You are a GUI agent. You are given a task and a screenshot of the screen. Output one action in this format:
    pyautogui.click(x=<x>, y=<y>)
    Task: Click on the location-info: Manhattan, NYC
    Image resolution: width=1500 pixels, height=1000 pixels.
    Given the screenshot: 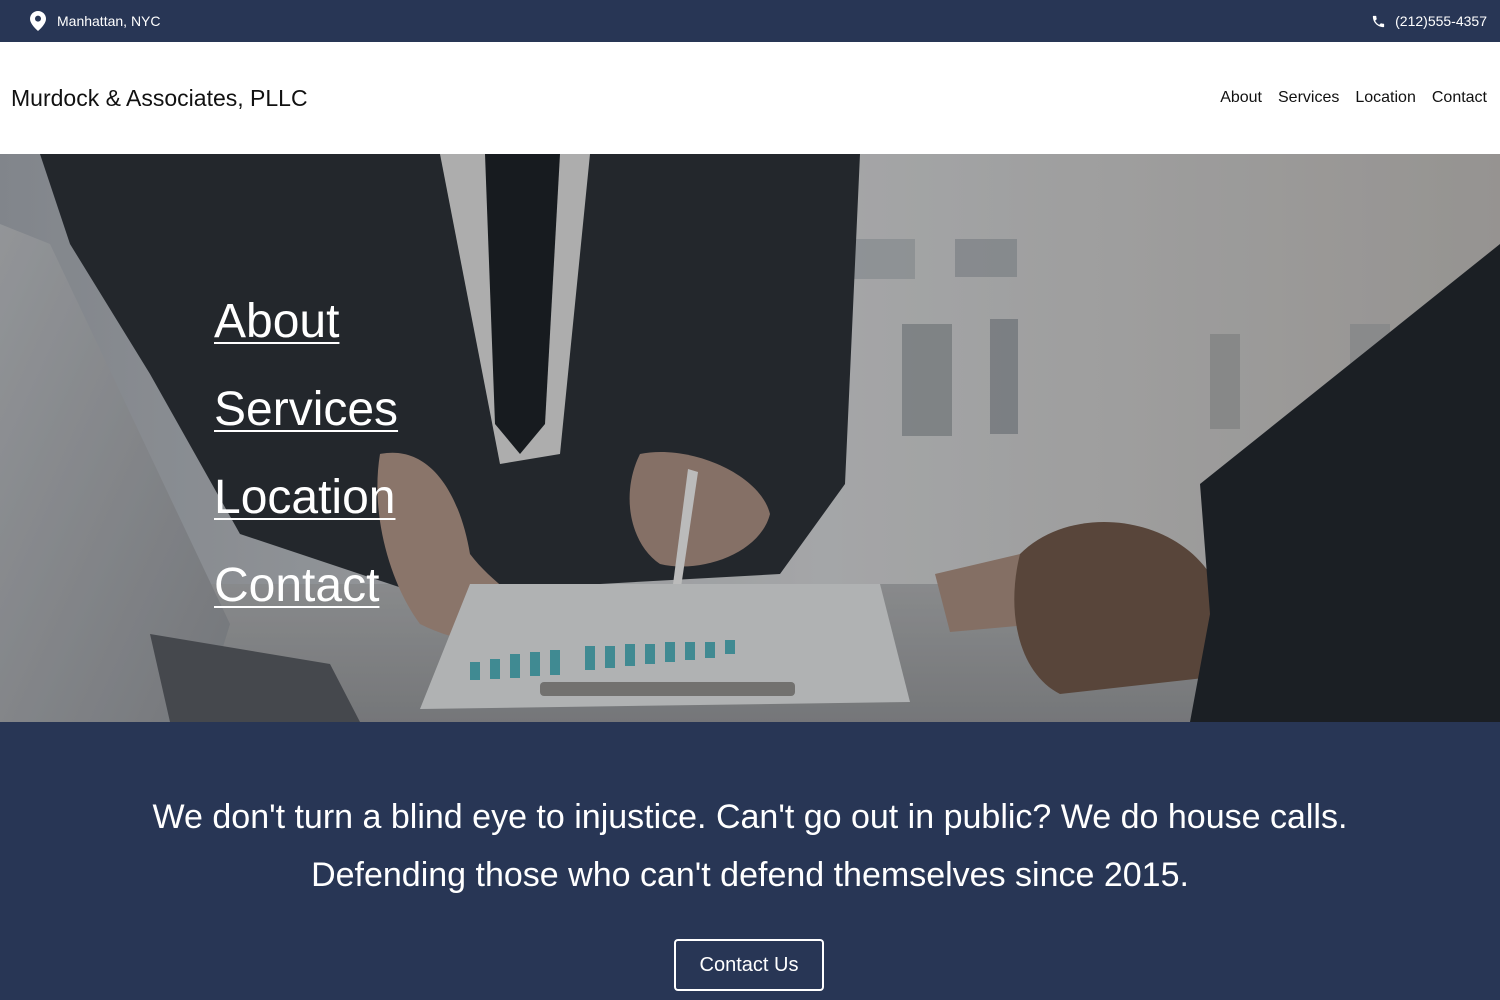 What is the action you would take?
    pyautogui.click(x=95, y=21)
    